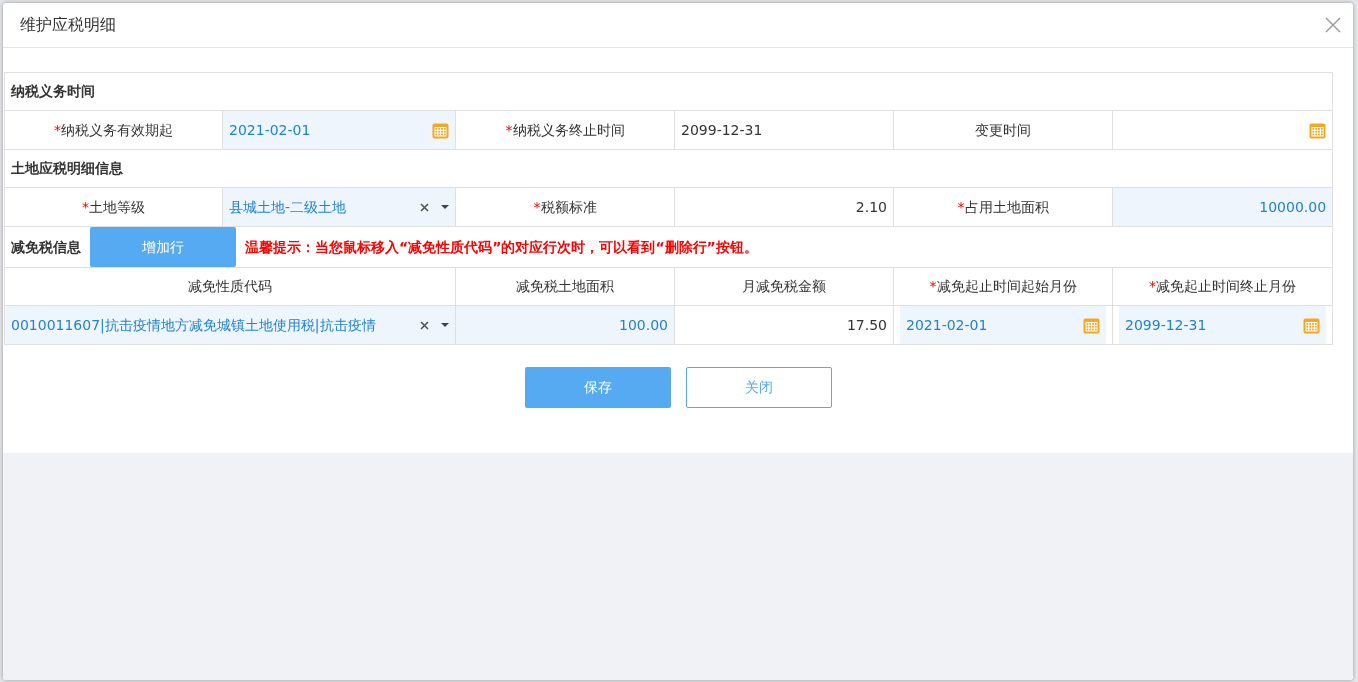 The height and width of the screenshot is (682, 1358). What do you see at coordinates (565, 129) in the screenshot?
I see `field-label: *纳税义务终止时间` at bounding box center [565, 129].